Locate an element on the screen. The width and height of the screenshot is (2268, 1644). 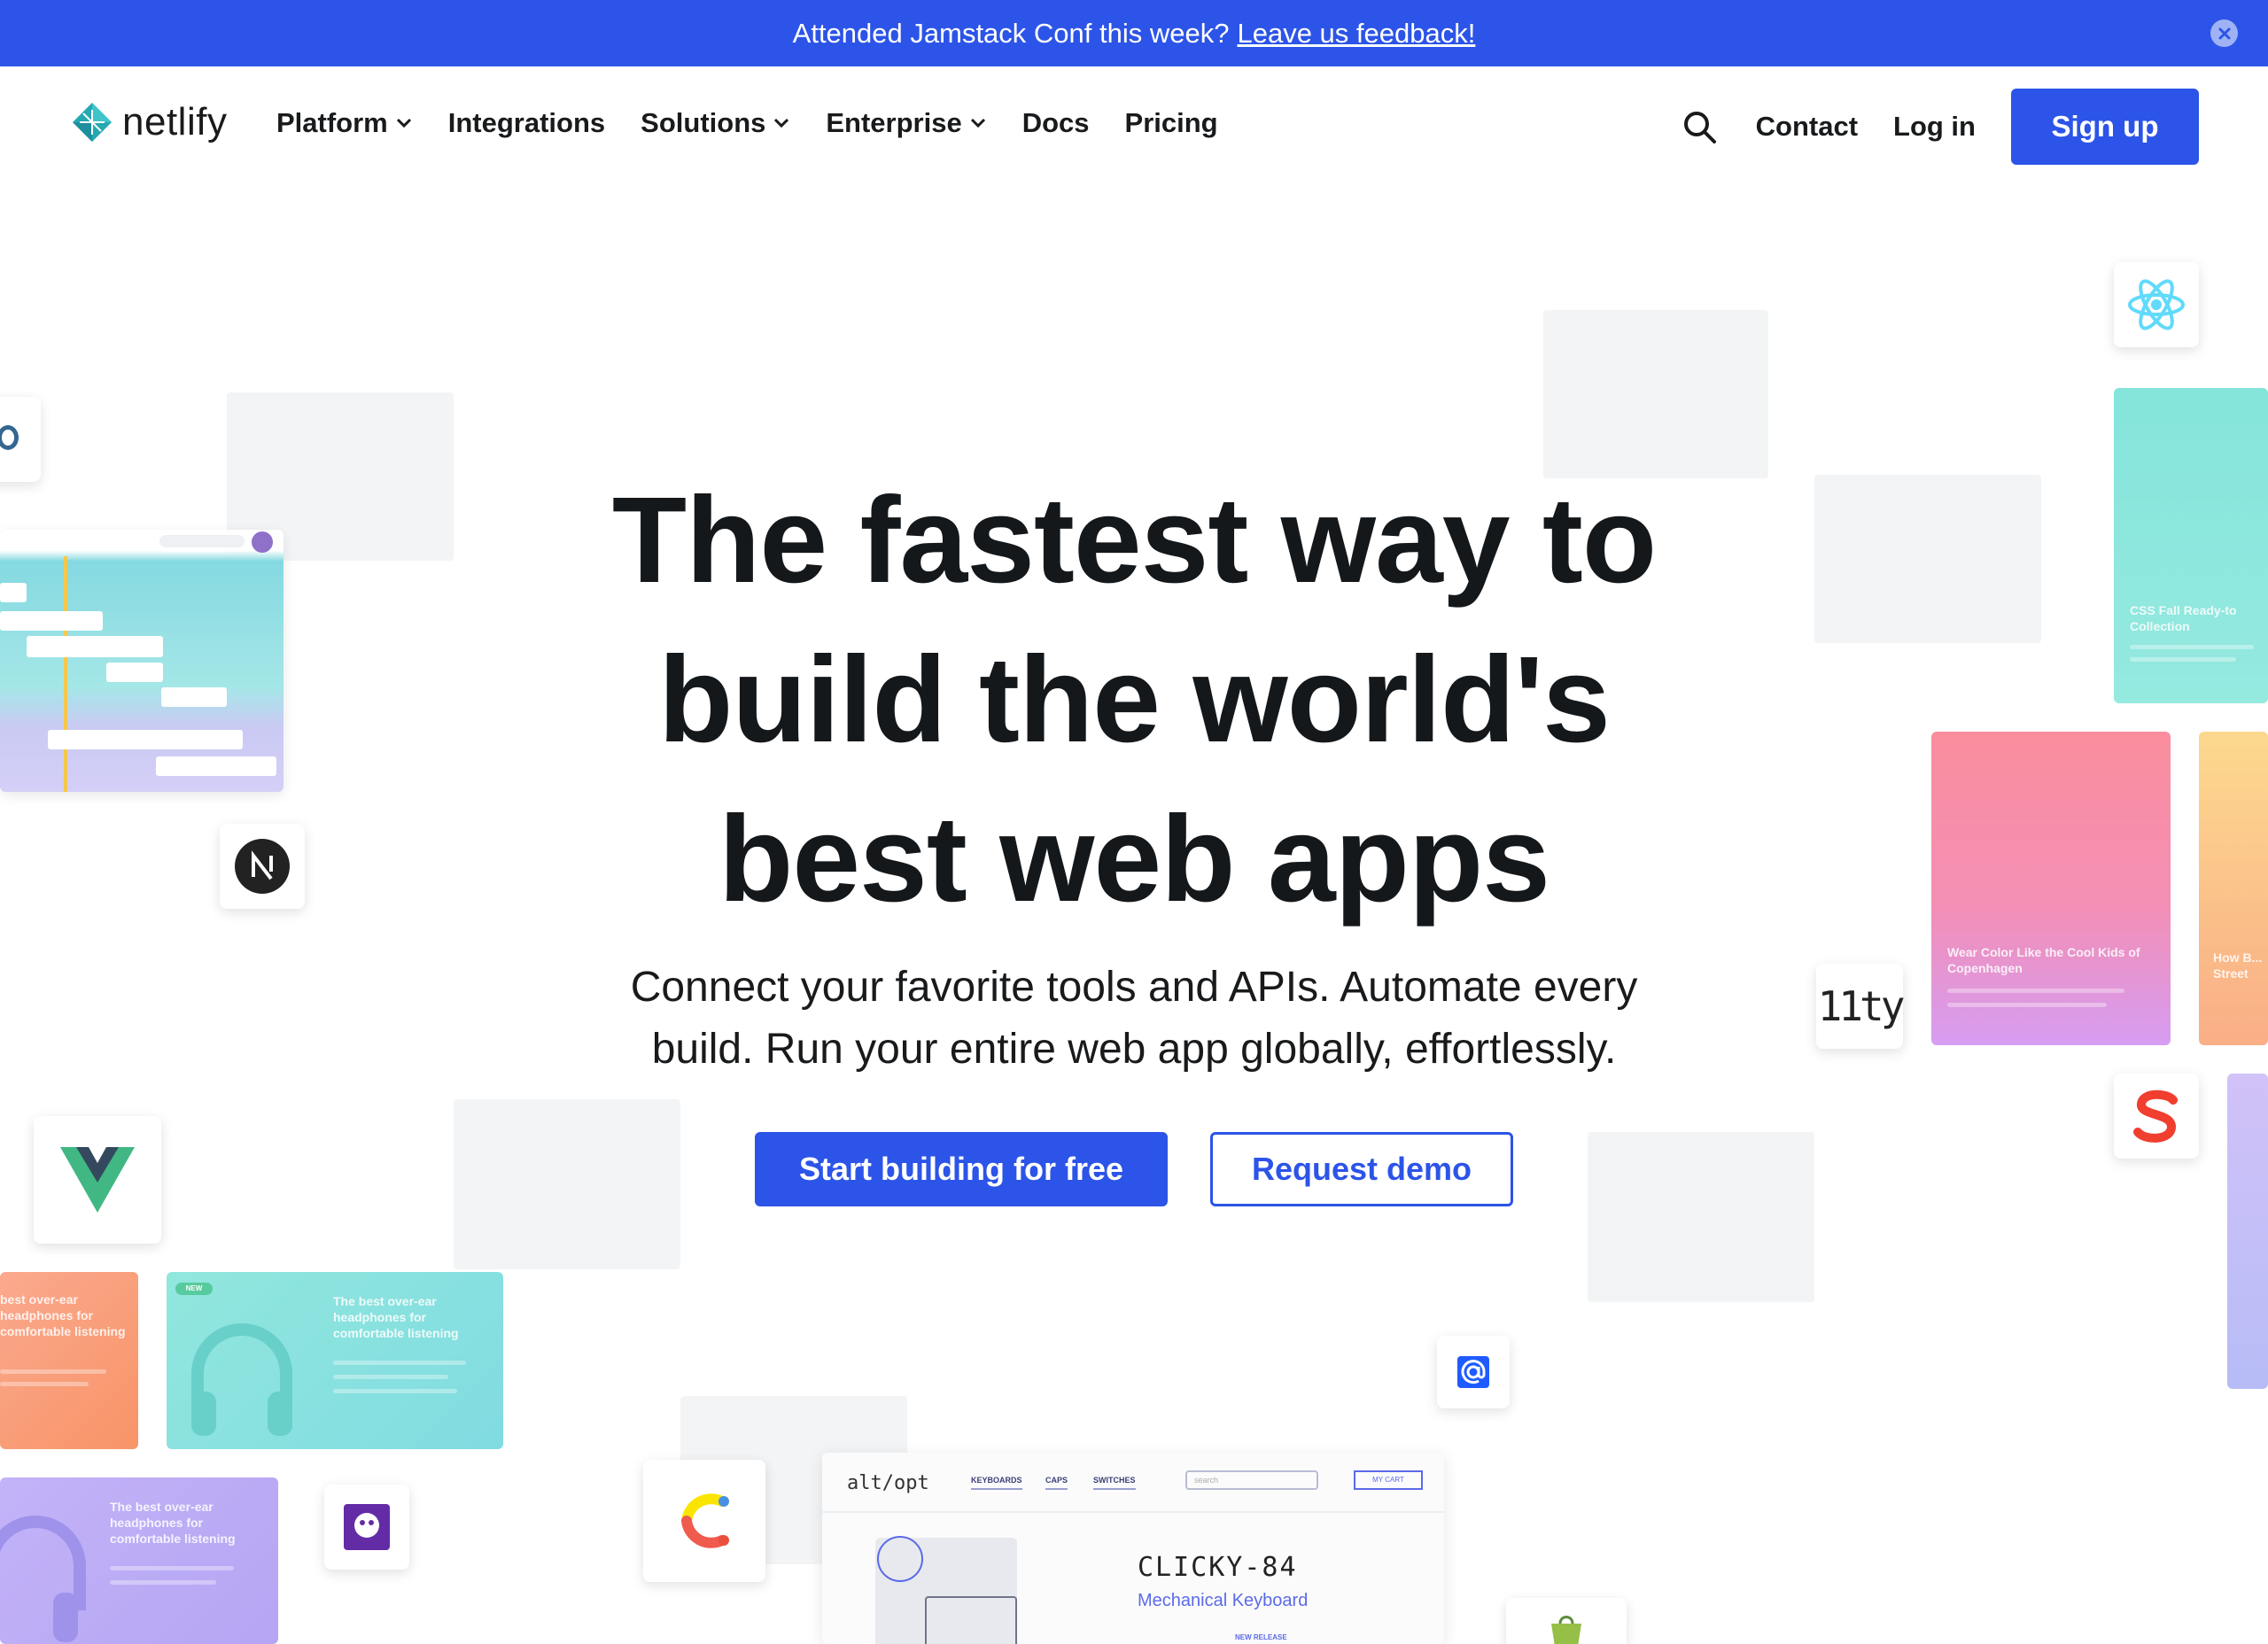
nextjs-tile is located at coordinates (262, 866).